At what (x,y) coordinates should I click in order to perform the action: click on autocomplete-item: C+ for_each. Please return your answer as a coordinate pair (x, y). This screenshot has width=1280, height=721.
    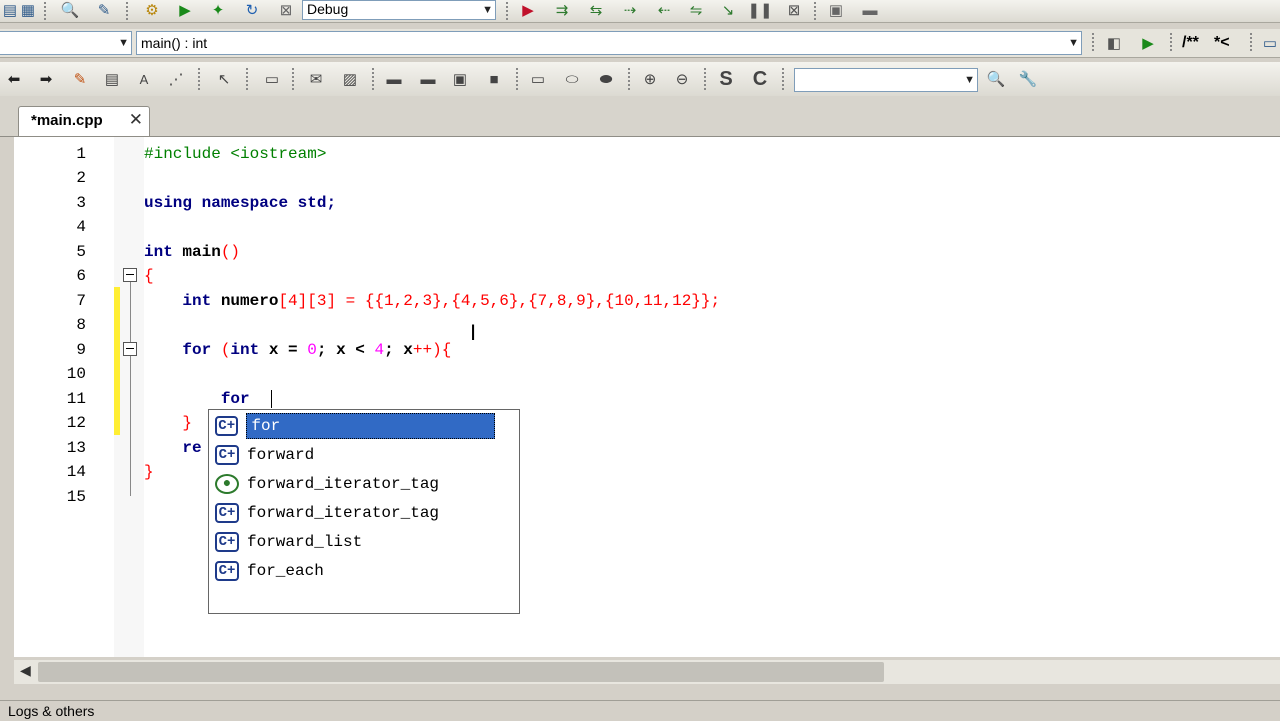
    Looking at the image, I should click on (355, 571).